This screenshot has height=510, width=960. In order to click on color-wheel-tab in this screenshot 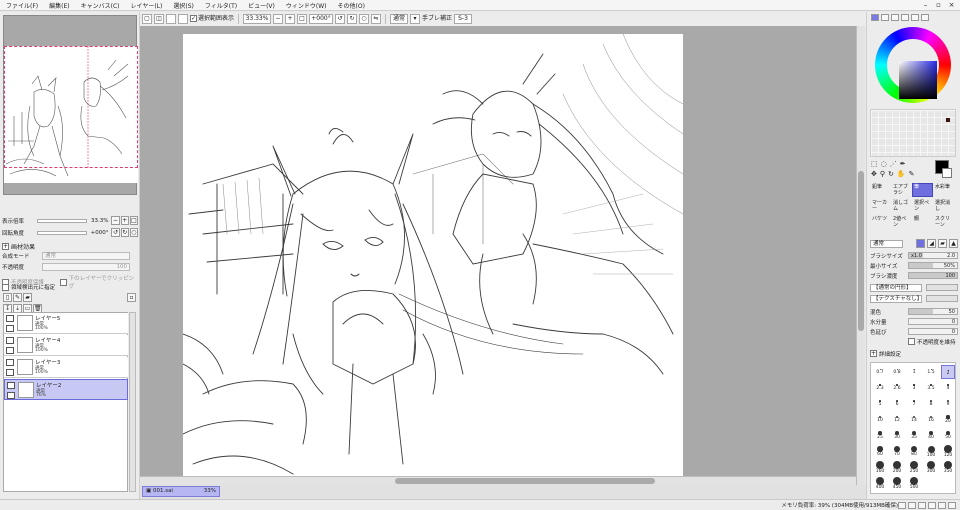, I will do `click(875, 17)`.